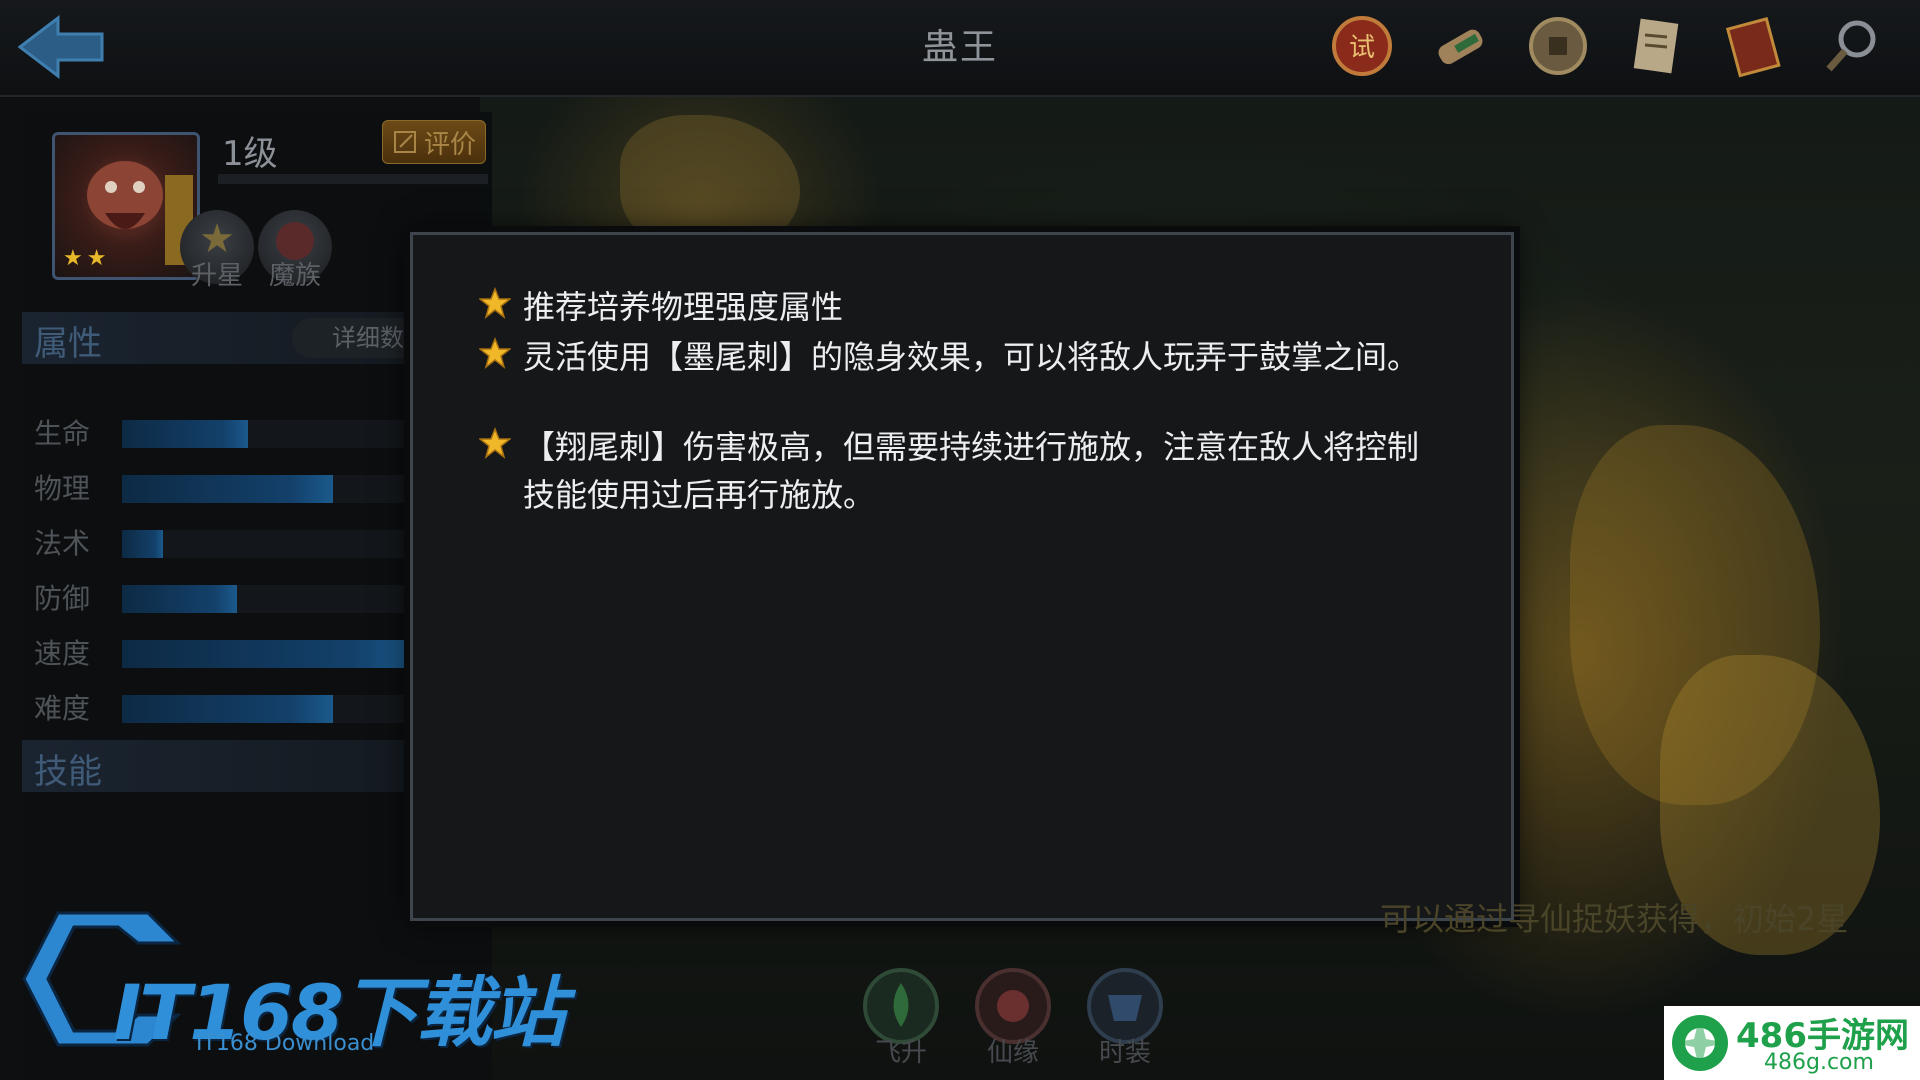  What do you see at coordinates (1012, 1053) in the screenshot?
I see `tab-label: 仙缘` at bounding box center [1012, 1053].